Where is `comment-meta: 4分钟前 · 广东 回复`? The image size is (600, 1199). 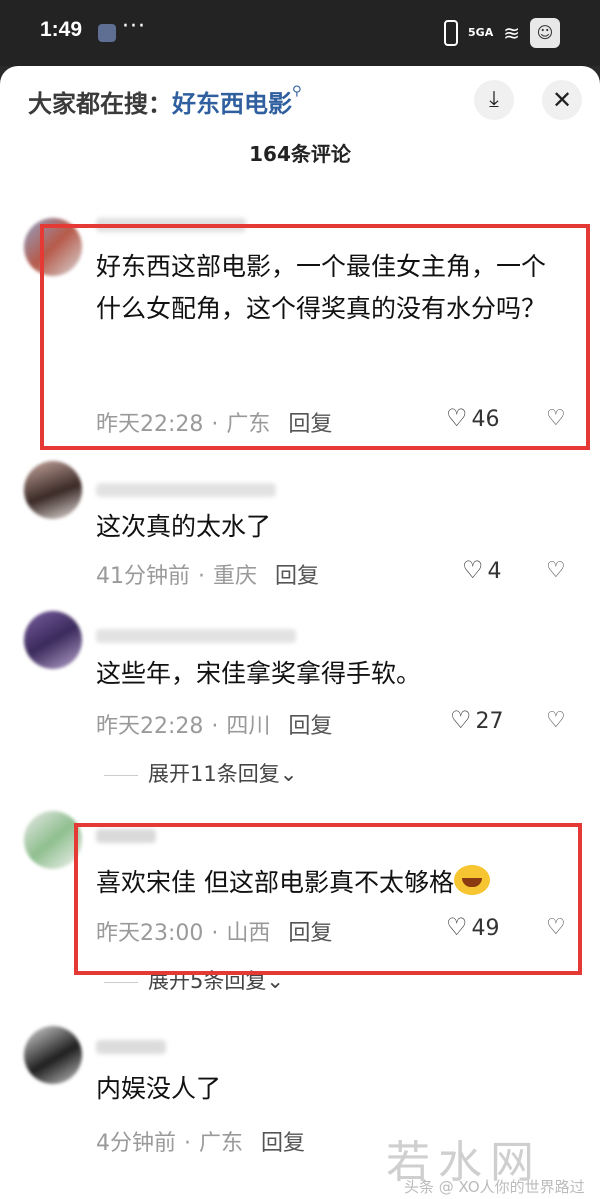
comment-meta: 4分钟前 · 广东 回复 is located at coordinates (201, 1143).